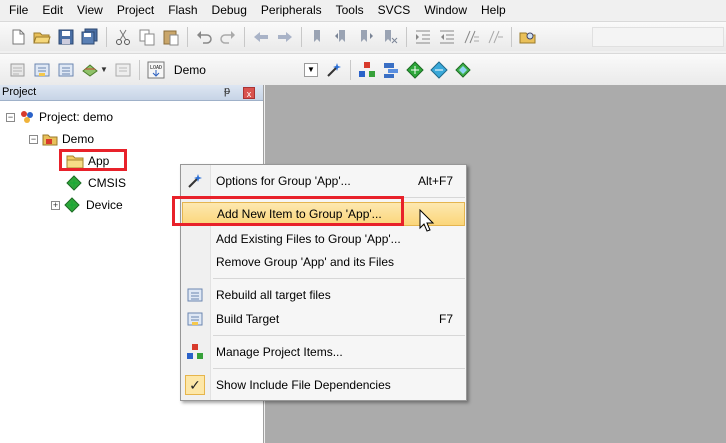  What do you see at coordinates (156, 70) in the screenshot?
I see `download-icon: LOAD` at bounding box center [156, 70].